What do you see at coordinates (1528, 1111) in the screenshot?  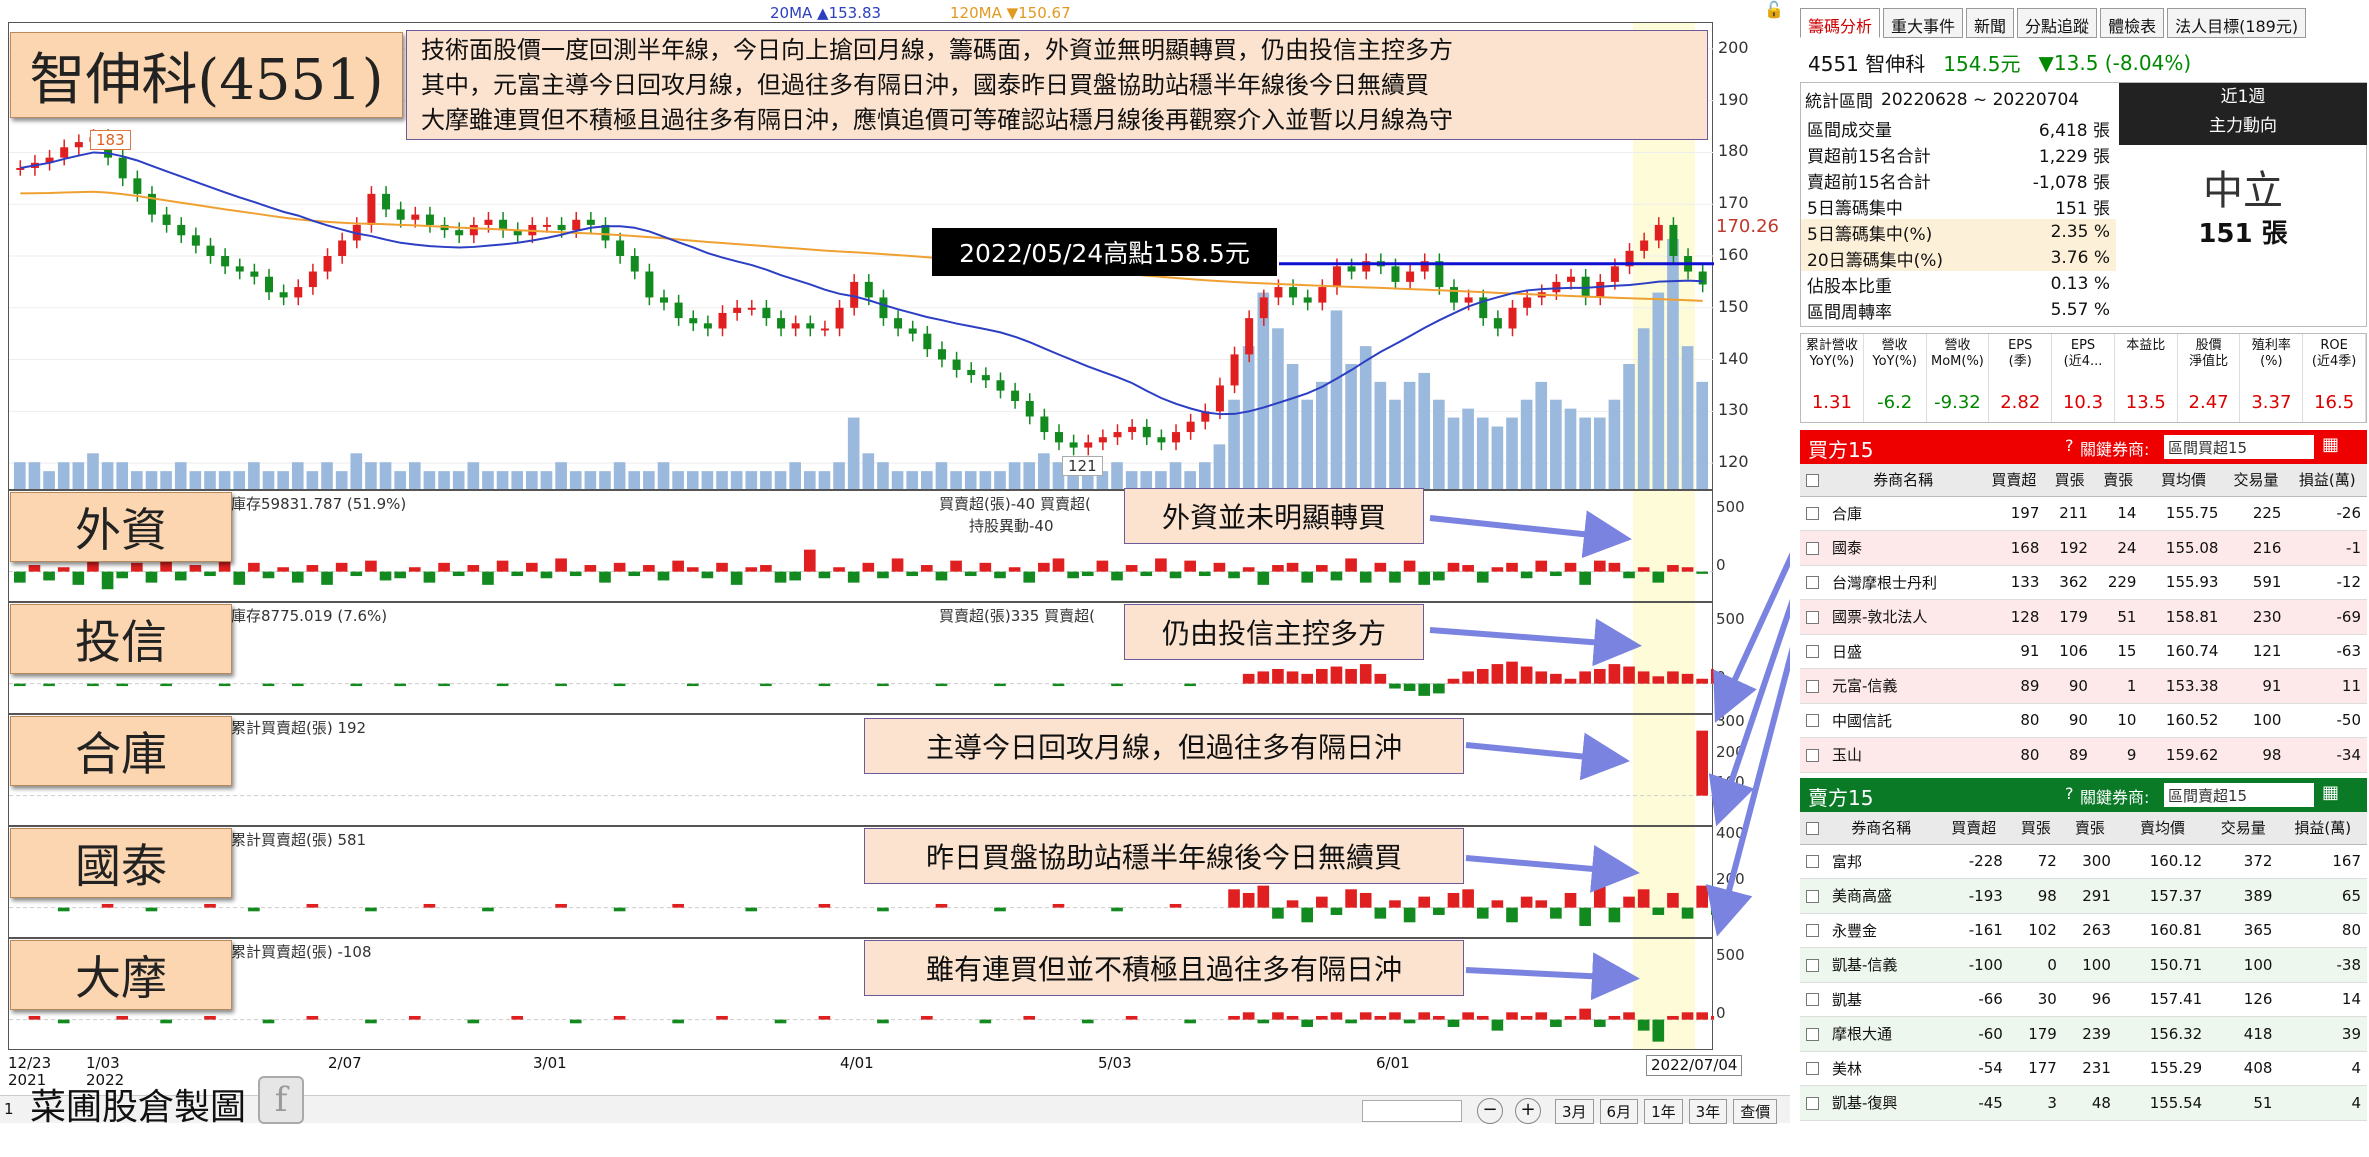 I see `zoom-in-icon: +` at bounding box center [1528, 1111].